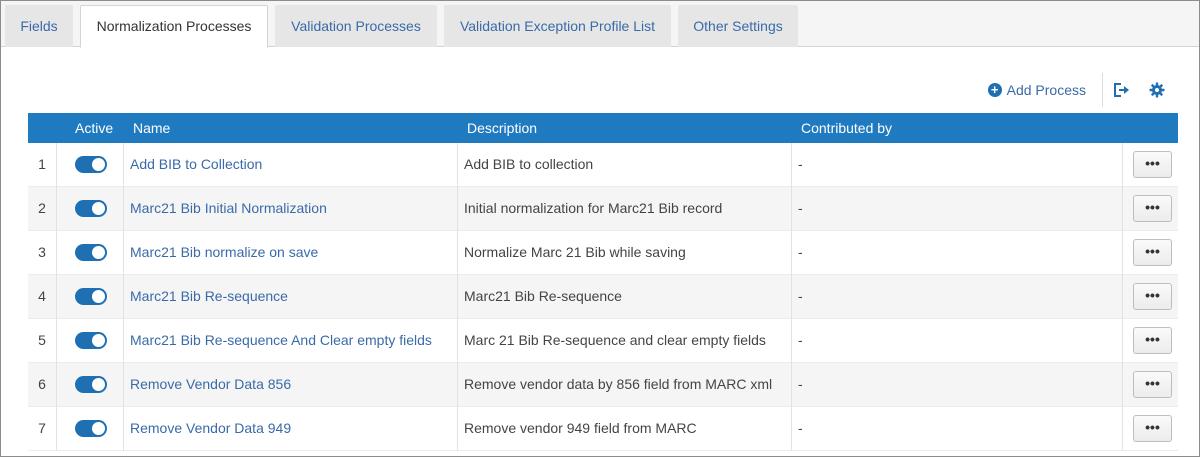 The width and height of the screenshot is (1200, 457). I want to click on tab-validation-processes: Validation Processes, so click(356, 26).